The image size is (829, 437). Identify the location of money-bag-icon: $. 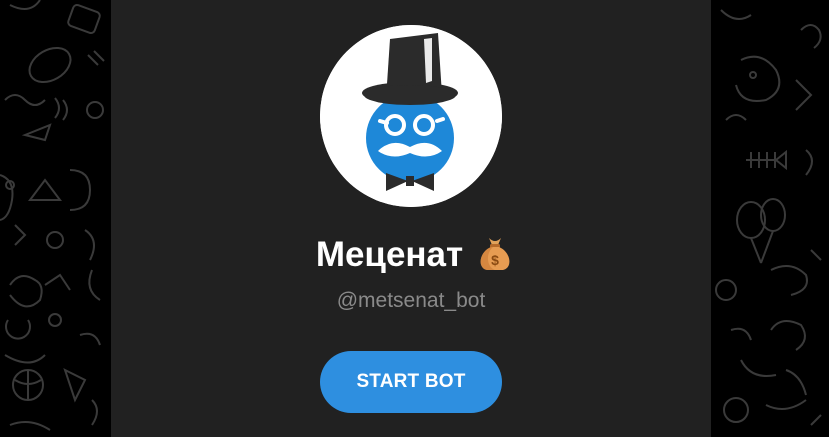
(495, 253).